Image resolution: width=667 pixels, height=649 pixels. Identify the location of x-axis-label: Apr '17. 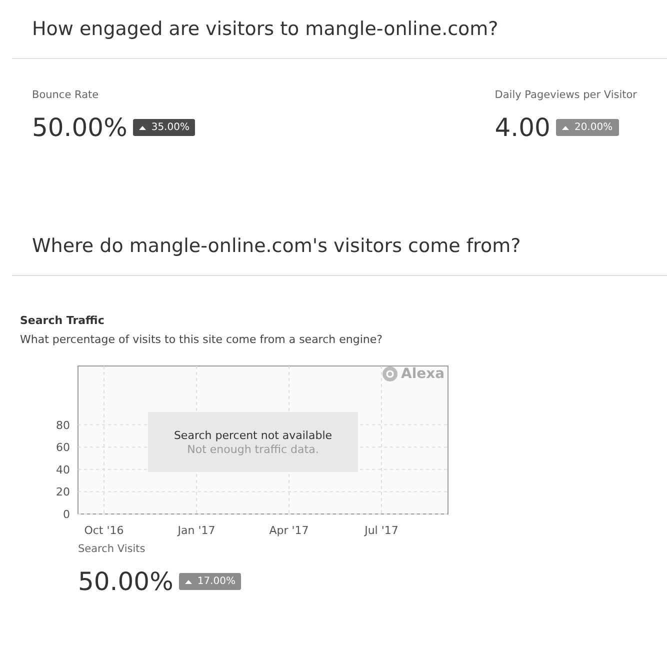
(289, 530).